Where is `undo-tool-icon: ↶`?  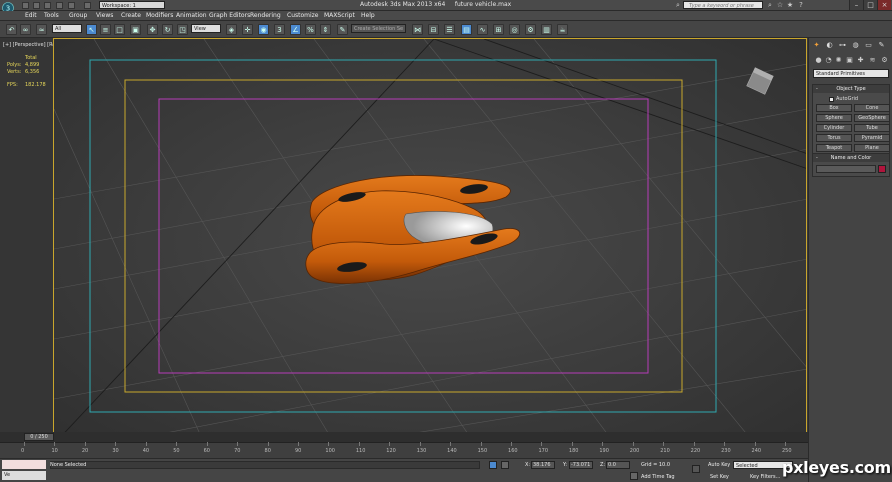 undo-tool-icon: ↶ is located at coordinates (11, 29).